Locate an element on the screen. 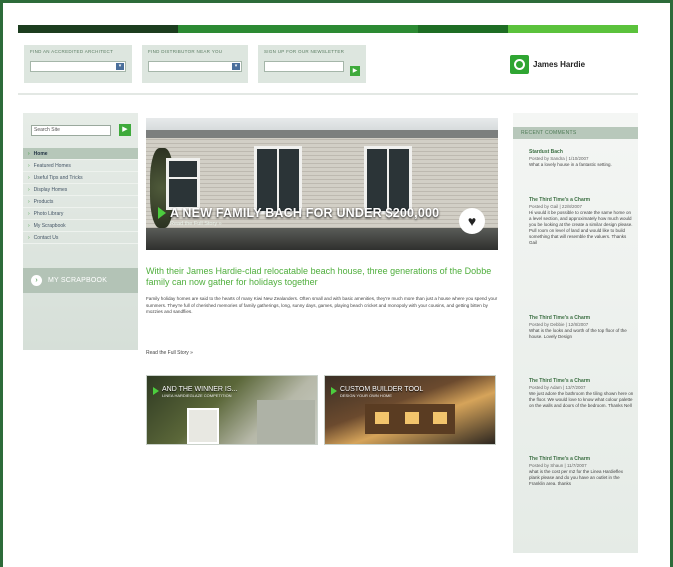 The width and height of the screenshot is (673, 567). sidebar-item-scrapbook: › My Scrapbook is located at coordinates (80, 226).